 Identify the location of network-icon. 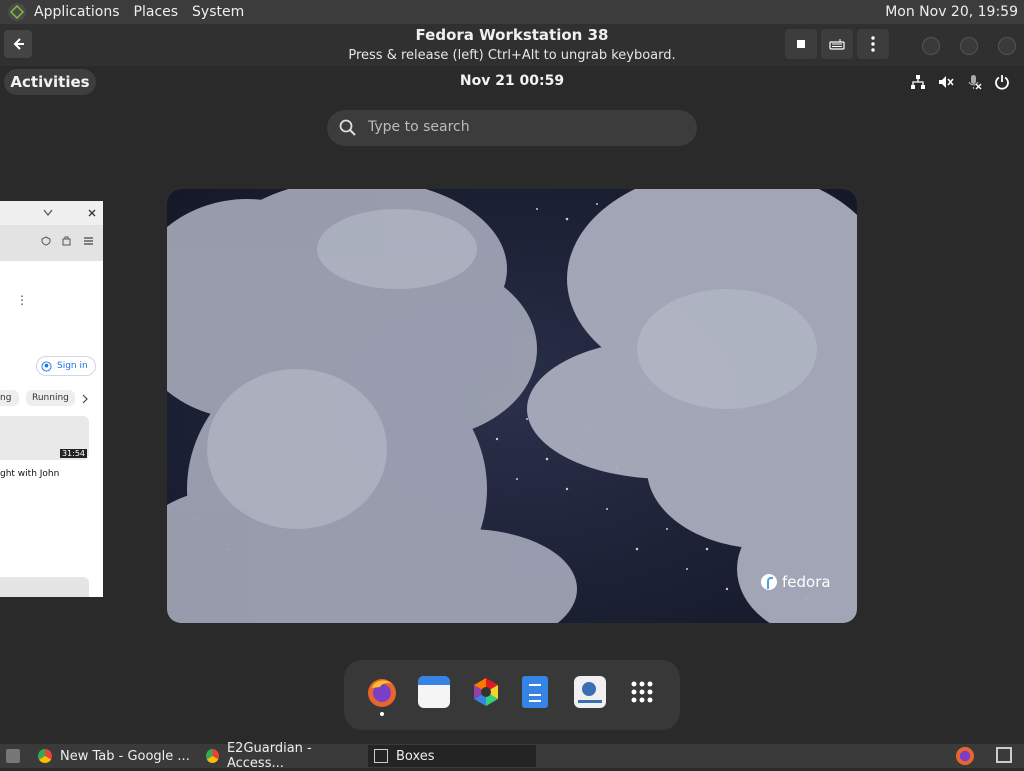
(918, 82).